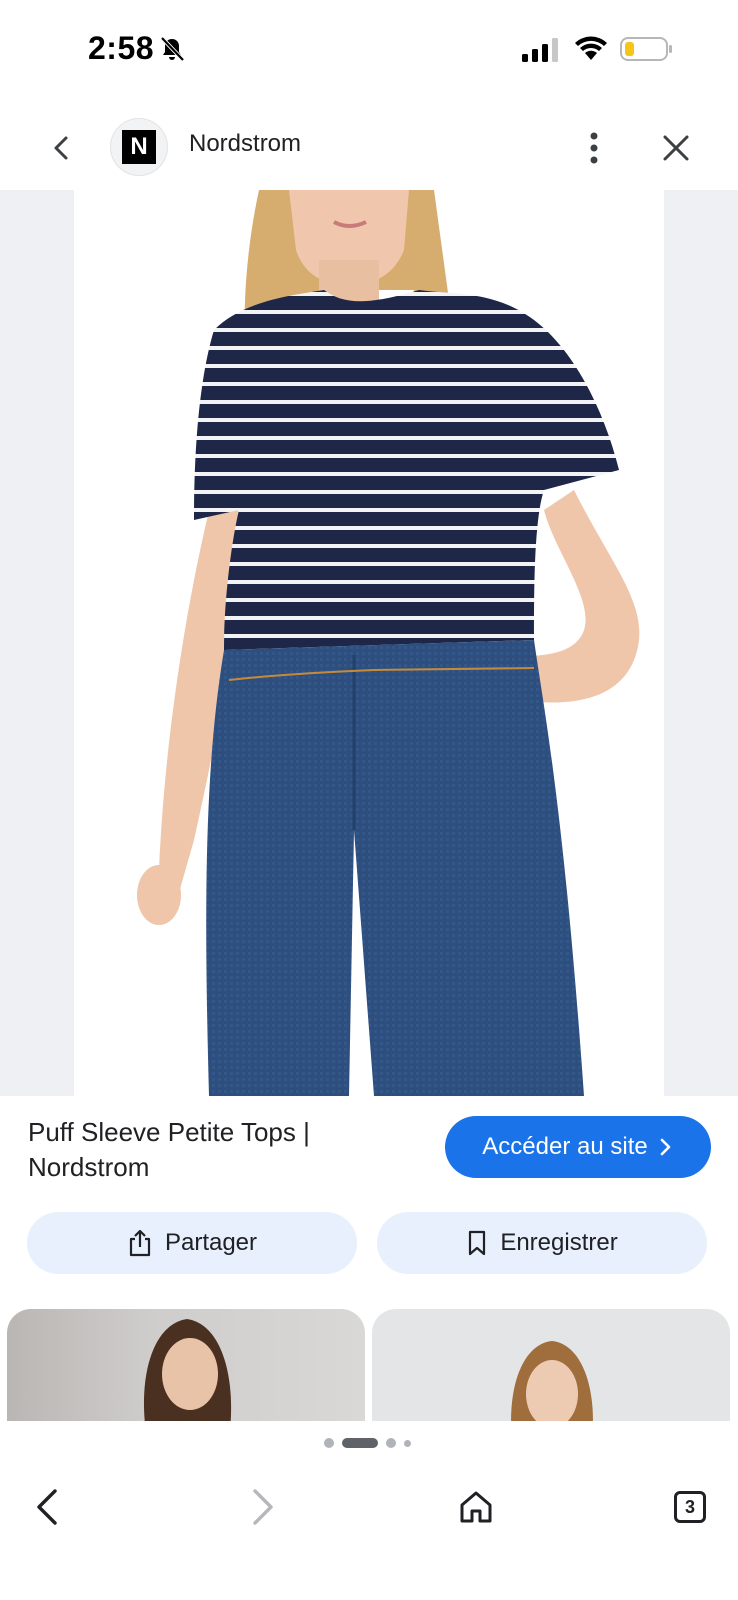  I want to click on battery-icon, so click(647, 49).